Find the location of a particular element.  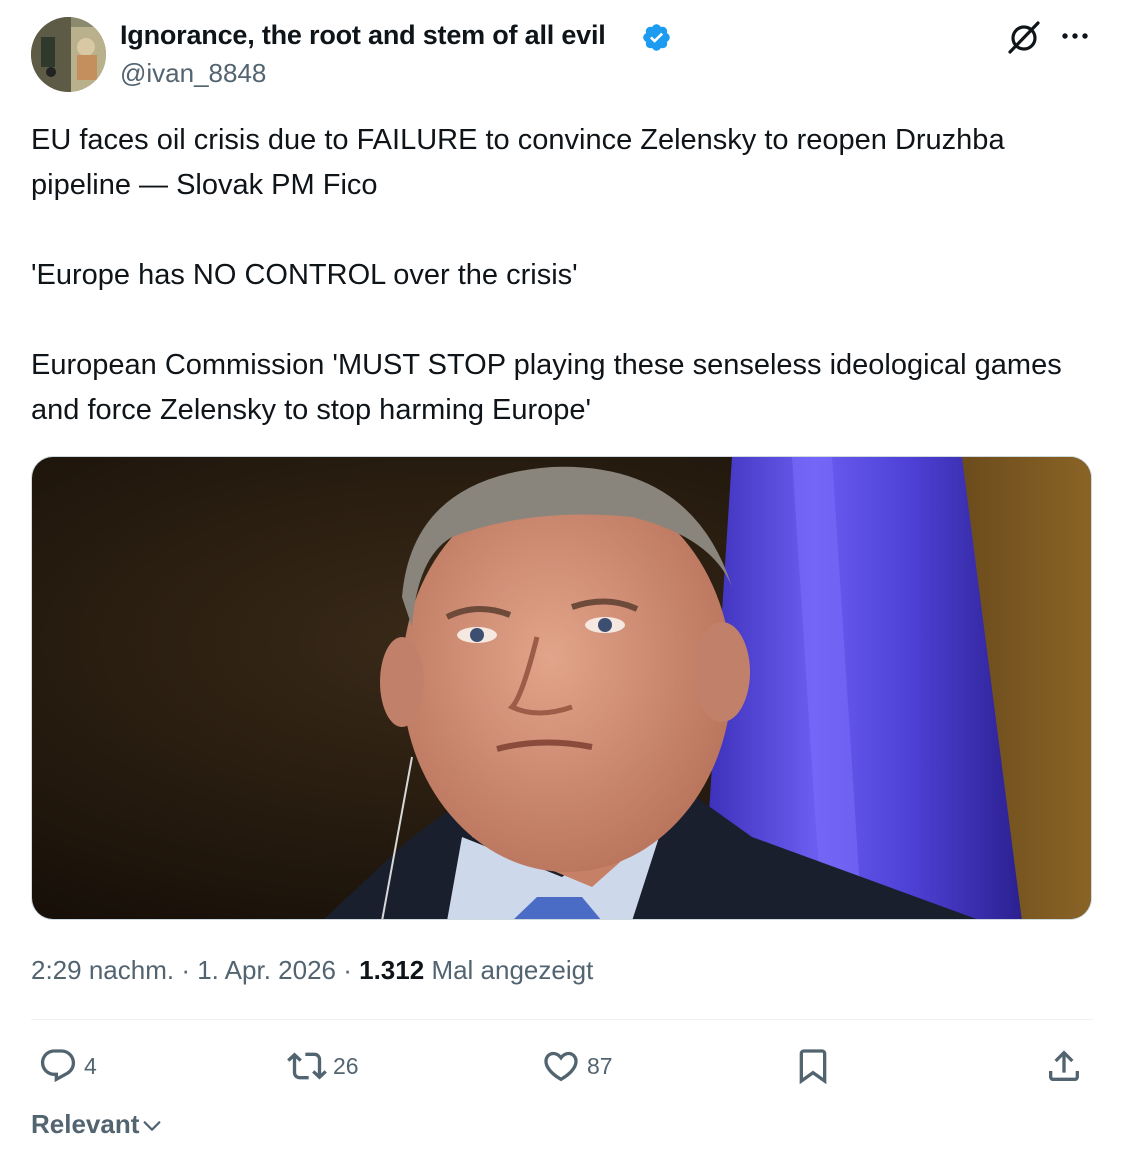

share-button is located at coordinates (1064, 1066).